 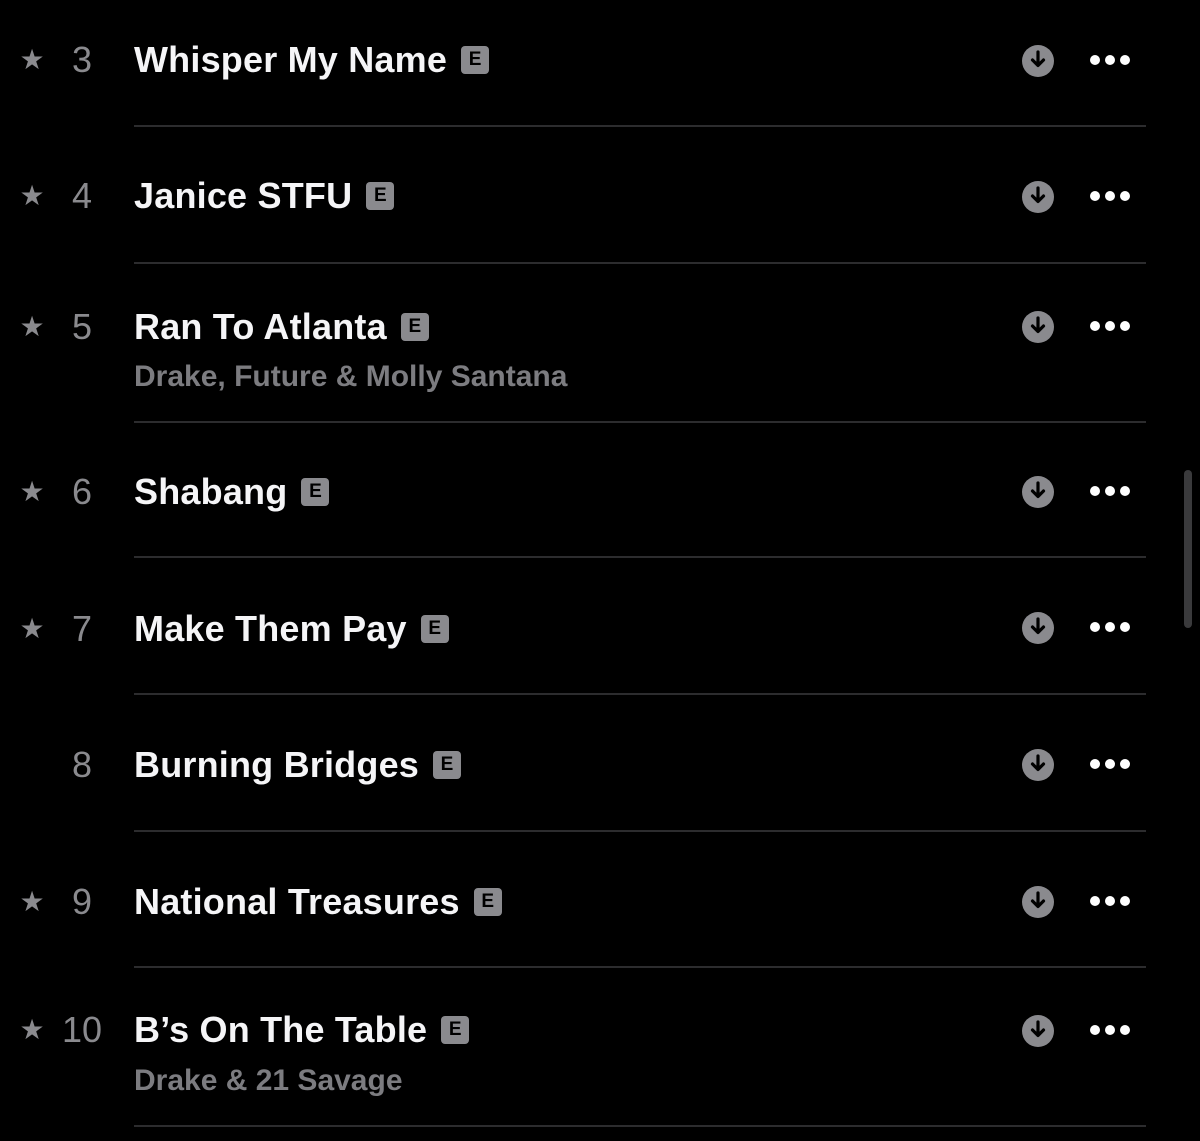 What do you see at coordinates (280, 1030) in the screenshot?
I see `track-title: B’s On The Table` at bounding box center [280, 1030].